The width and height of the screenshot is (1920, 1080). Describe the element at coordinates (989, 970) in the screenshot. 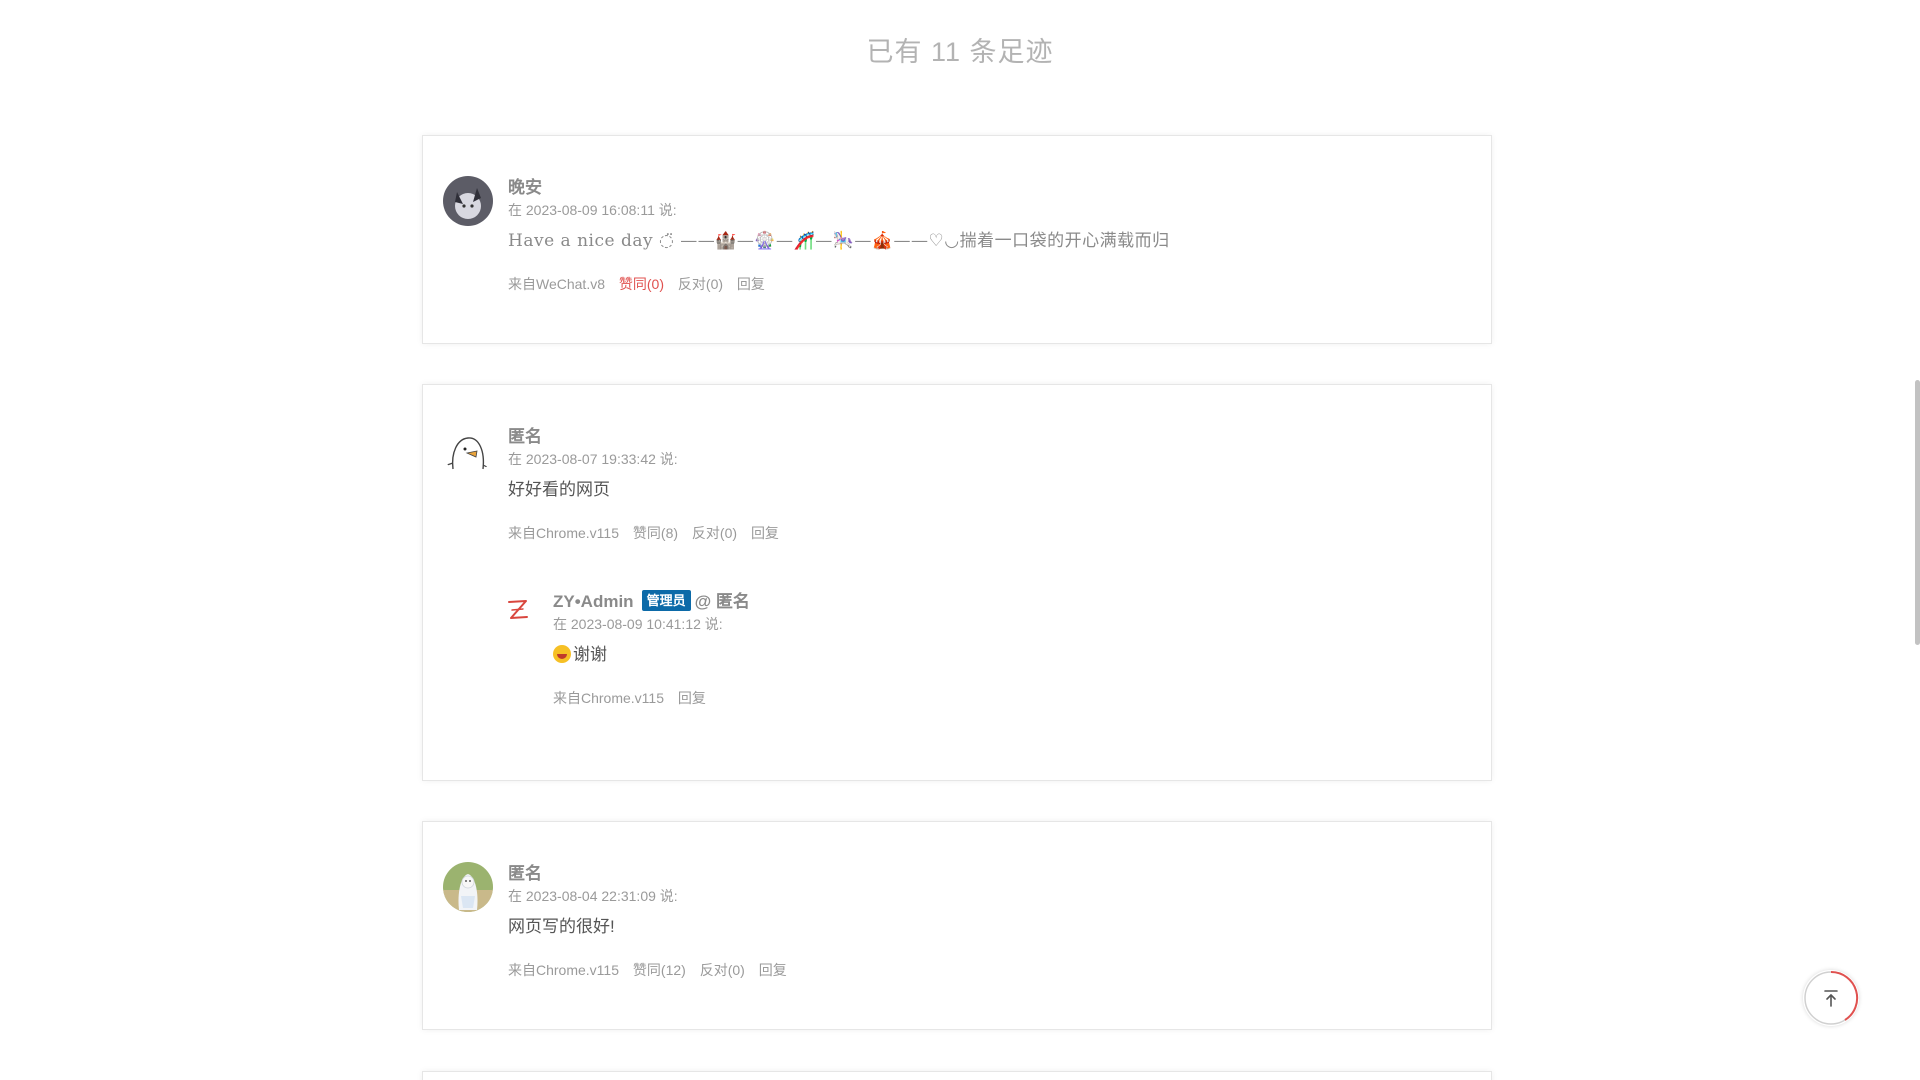

I see `comment-actions: 来自Chrome.v115 赞同(12) 反对(0) 回复` at that location.